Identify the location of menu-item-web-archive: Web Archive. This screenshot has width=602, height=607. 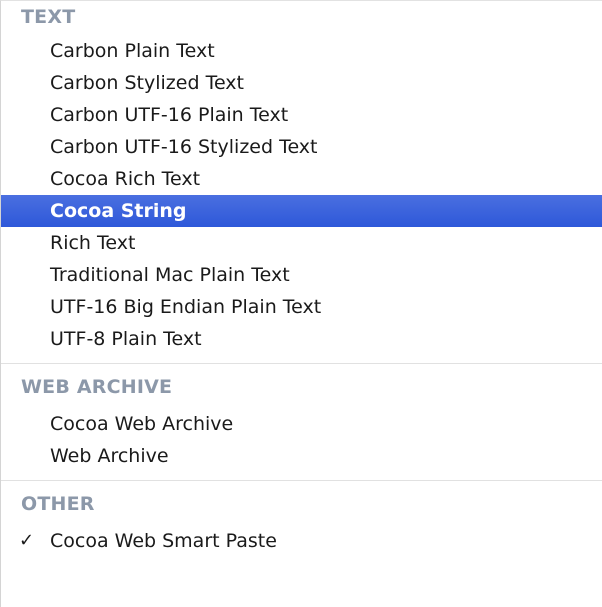
(301, 456).